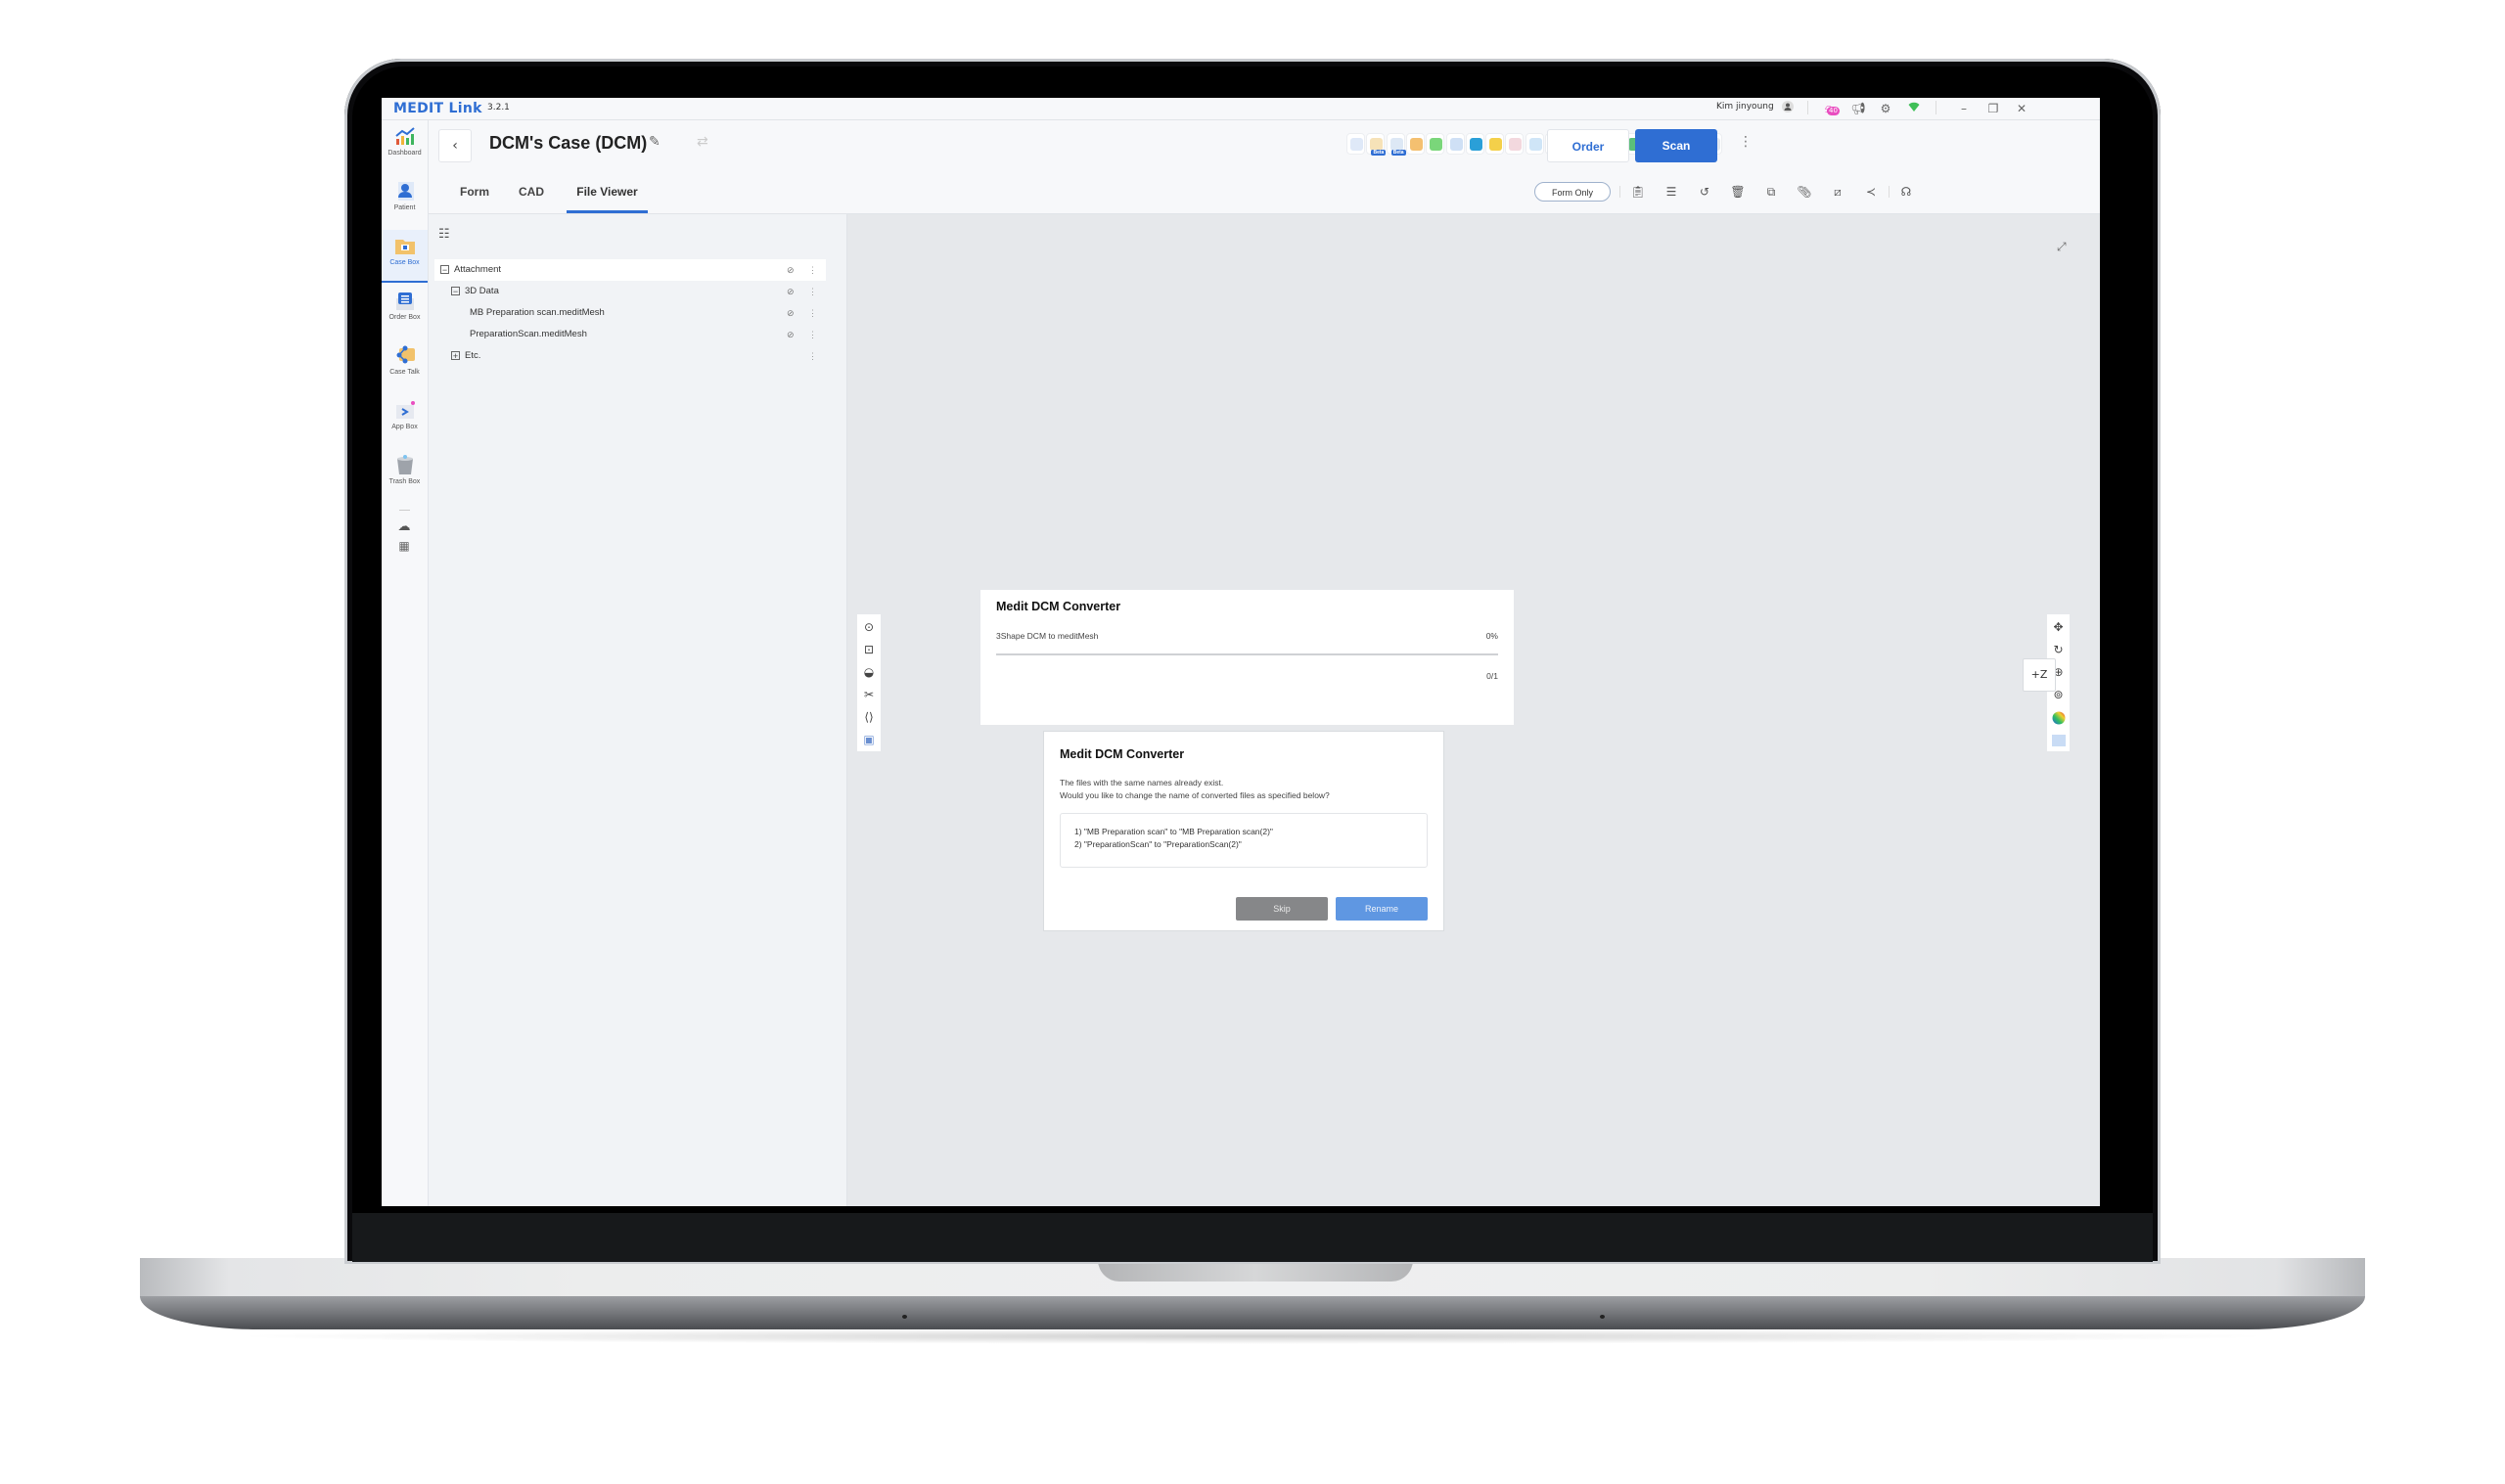 The width and height of the screenshot is (2505, 1484). What do you see at coordinates (2058, 717) in the screenshot?
I see `color-map-icon` at bounding box center [2058, 717].